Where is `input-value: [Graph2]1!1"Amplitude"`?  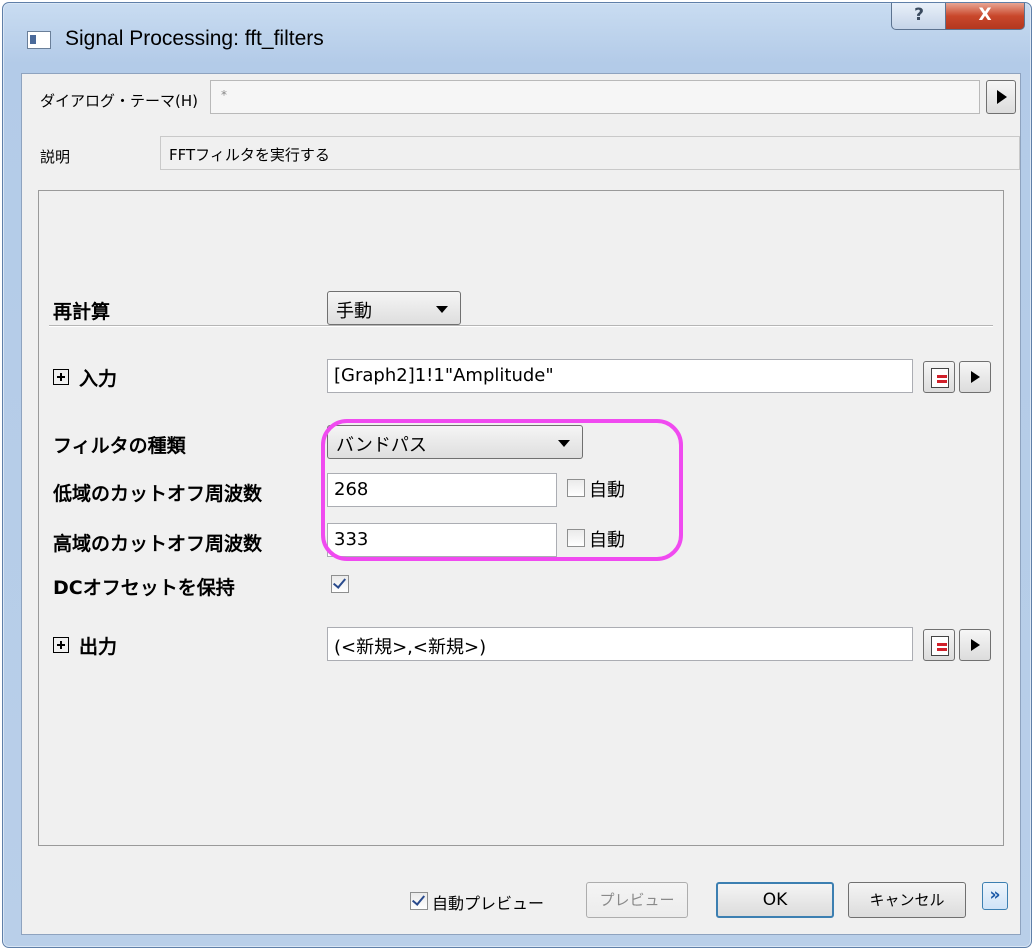 input-value: [Graph2]1!1"Amplitude" is located at coordinates (444, 375).